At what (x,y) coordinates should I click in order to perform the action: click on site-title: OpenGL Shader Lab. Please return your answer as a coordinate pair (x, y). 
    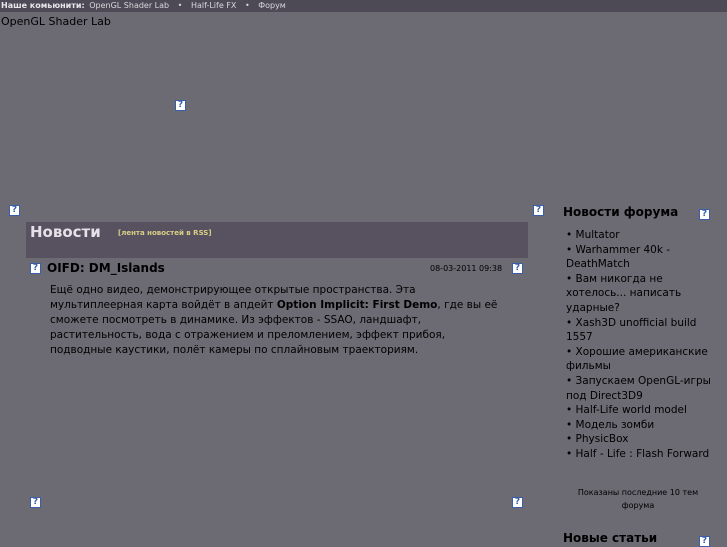
    Looking at the image, I should click on (56, 21).